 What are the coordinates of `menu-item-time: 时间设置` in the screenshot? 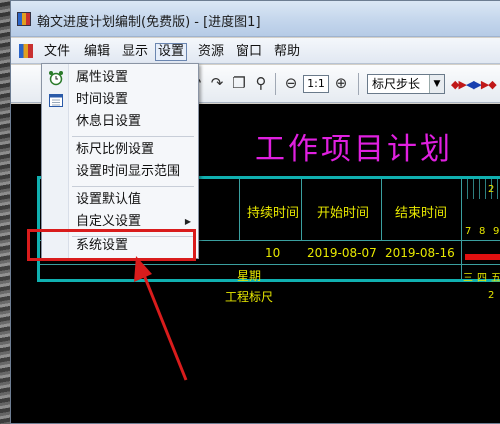 It's located at (120, 100).